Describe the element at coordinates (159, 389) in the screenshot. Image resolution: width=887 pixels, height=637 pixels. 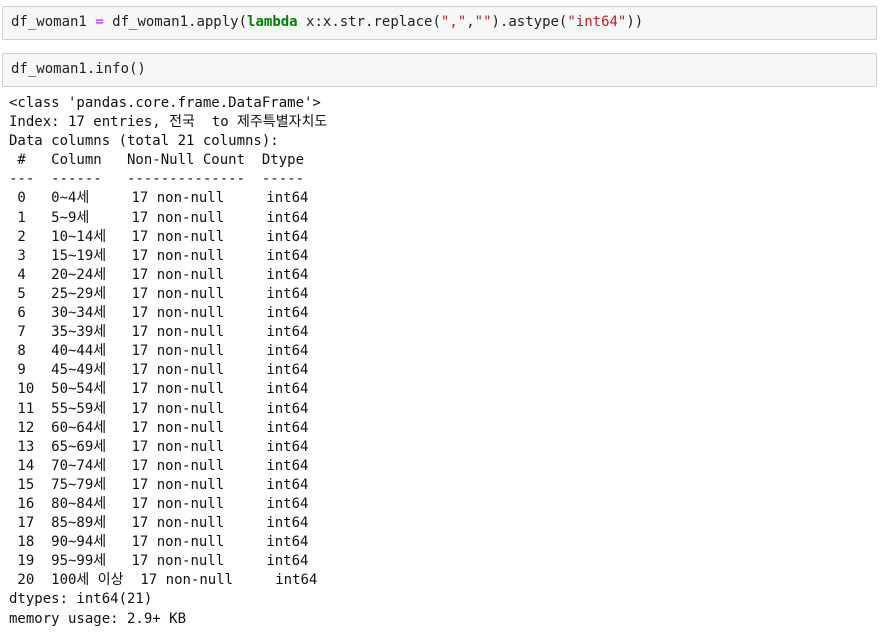
I see `output-line: 10 50~54세 17 non-null int64` at that location.